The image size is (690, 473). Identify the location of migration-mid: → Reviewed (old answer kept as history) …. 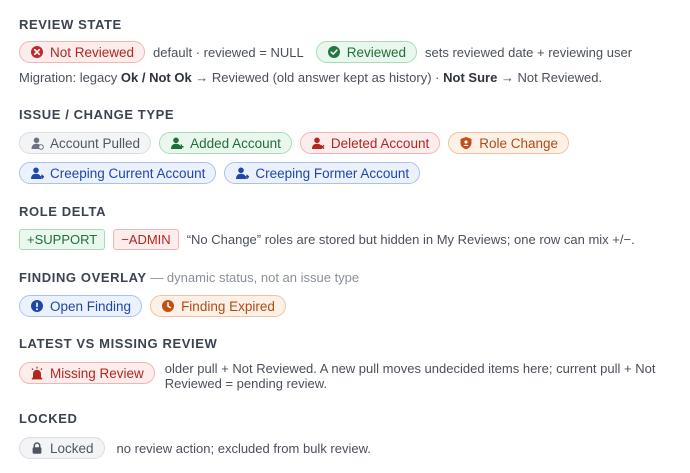
(317, 77).